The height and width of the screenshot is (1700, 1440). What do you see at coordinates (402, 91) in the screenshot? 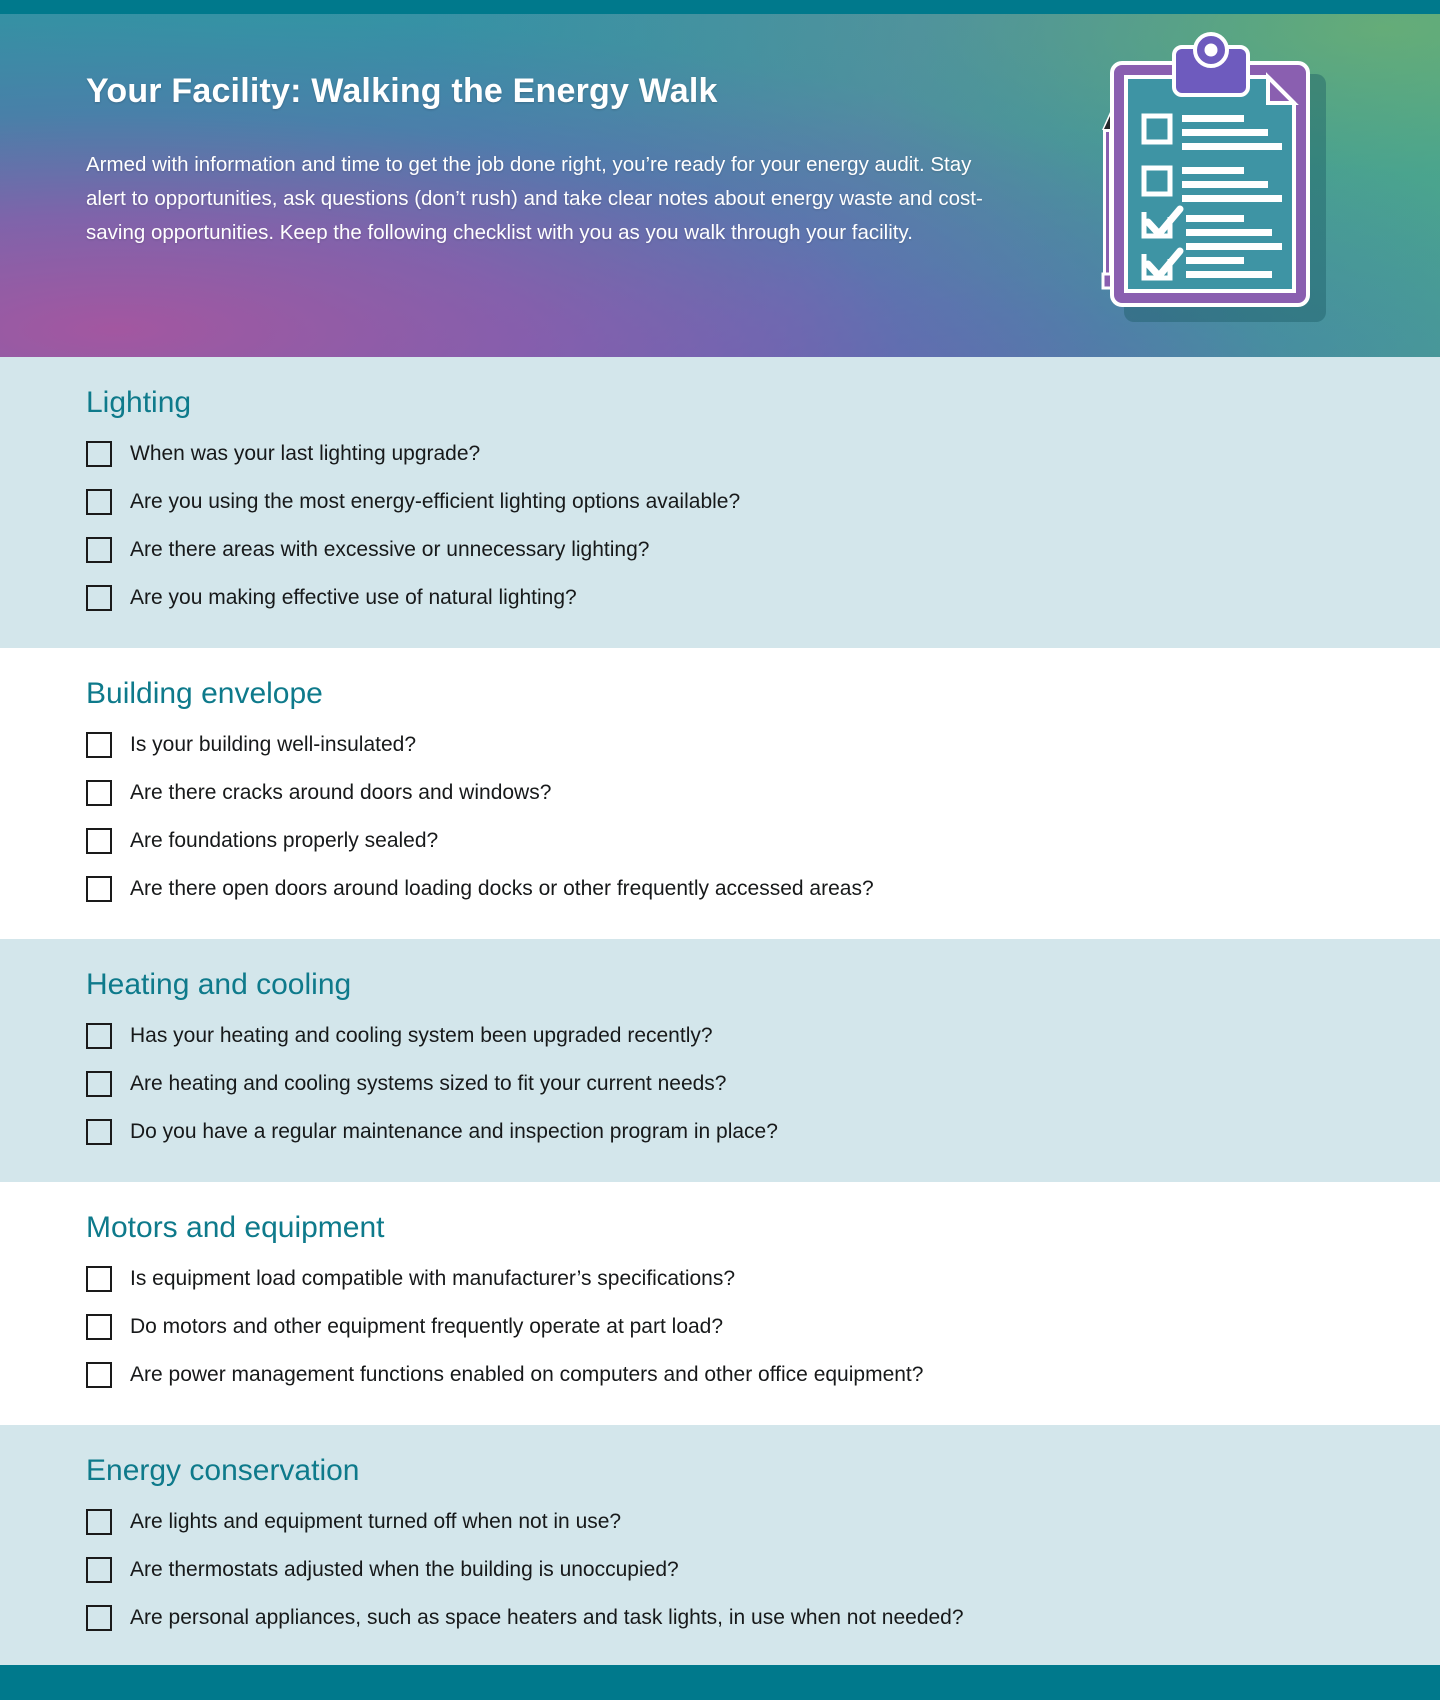
I see `page-title: Your Facility: Walking the Energy Walk` at bounding box center [402, 91].